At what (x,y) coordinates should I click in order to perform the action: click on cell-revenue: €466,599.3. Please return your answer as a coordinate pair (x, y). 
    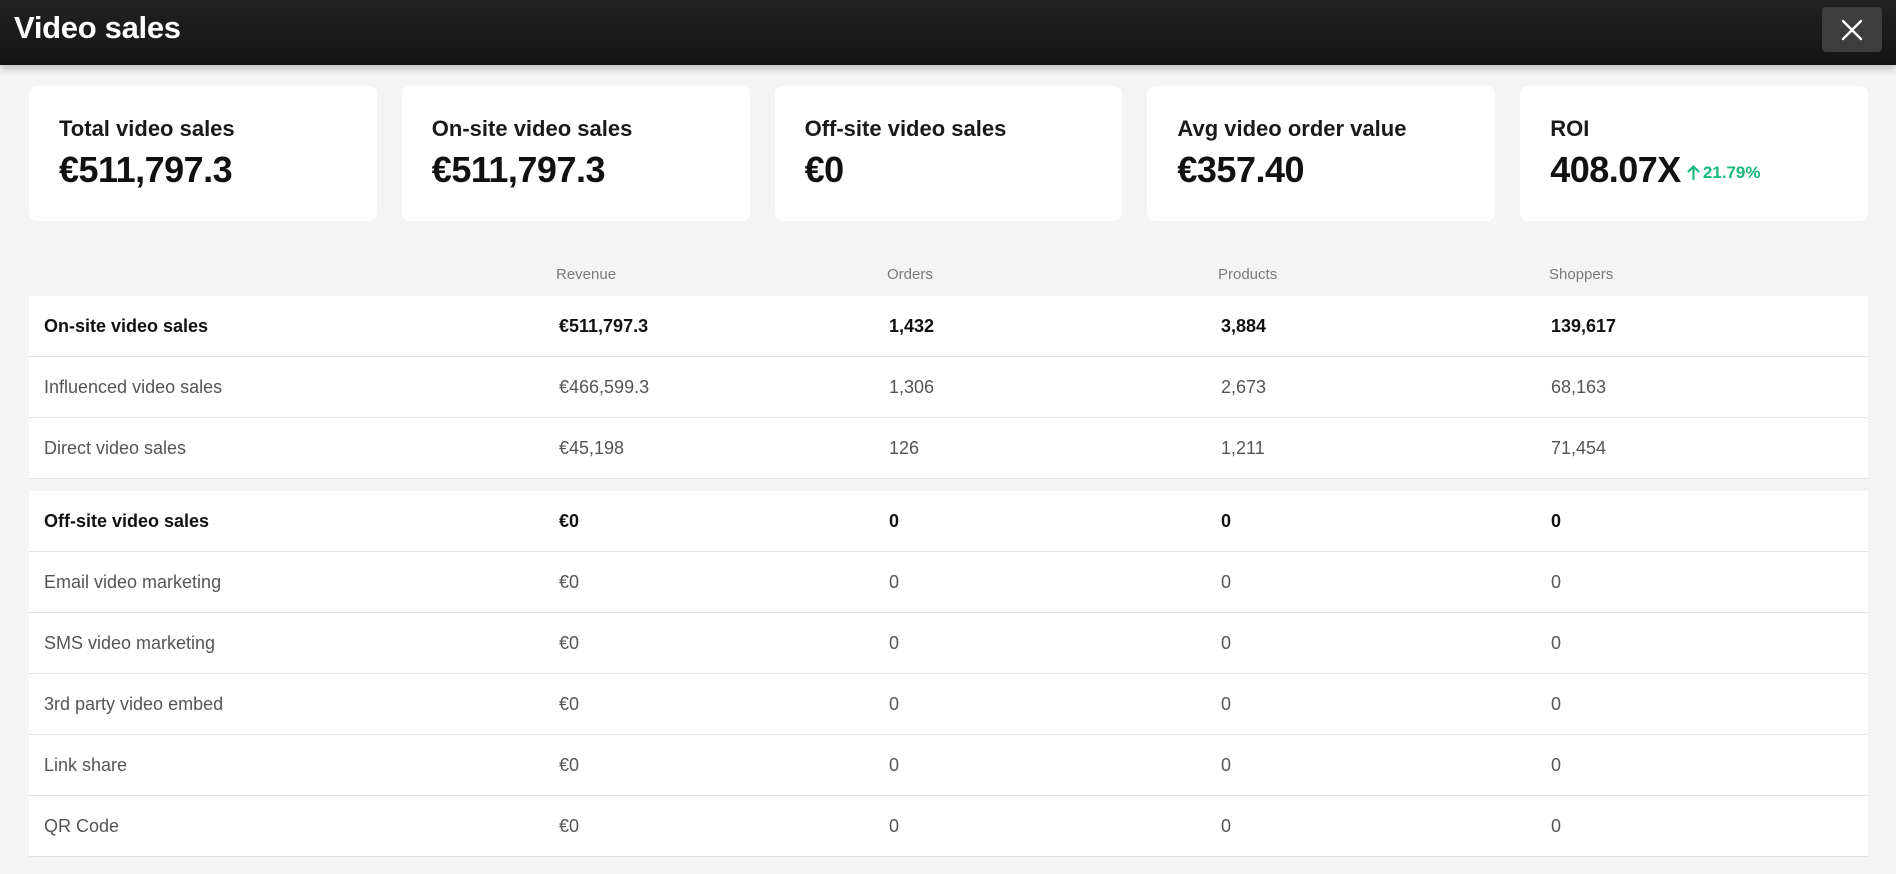
    Looking at the image, I should click on (604, 387).